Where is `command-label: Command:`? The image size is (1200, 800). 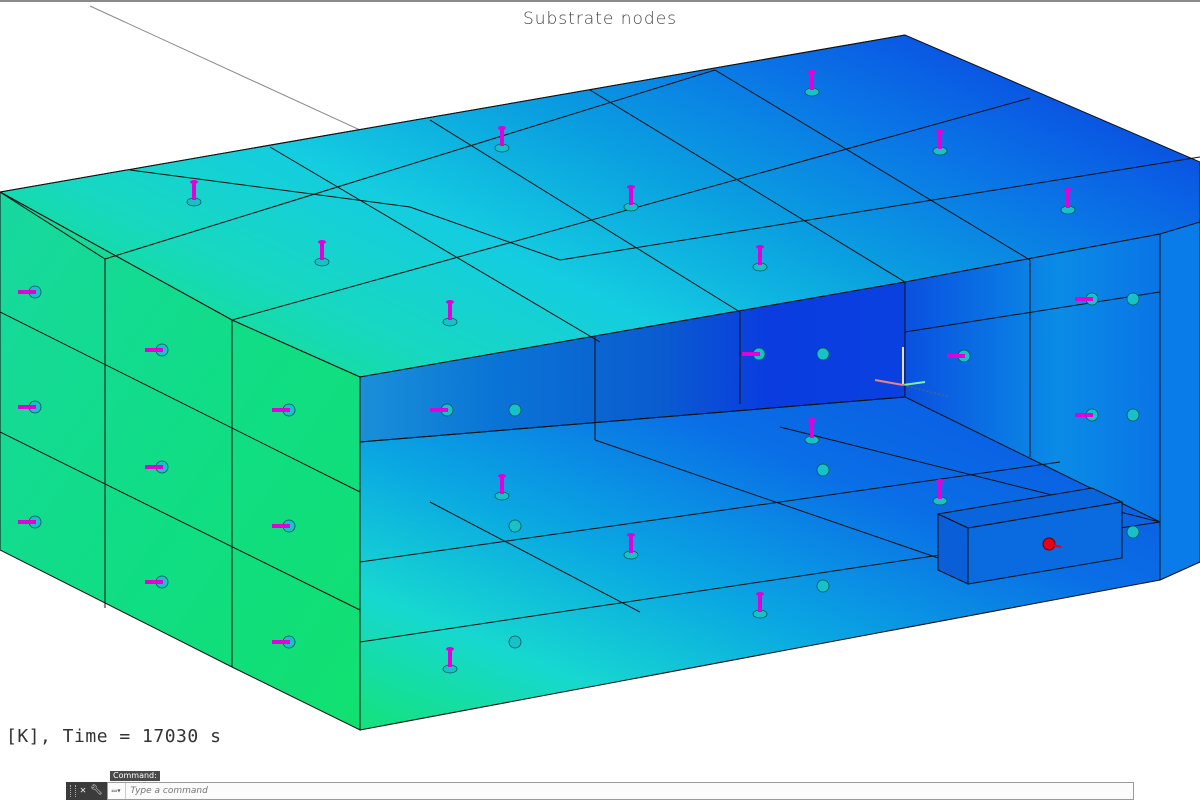
command-label: Command: is located at coordinates (135, 776).